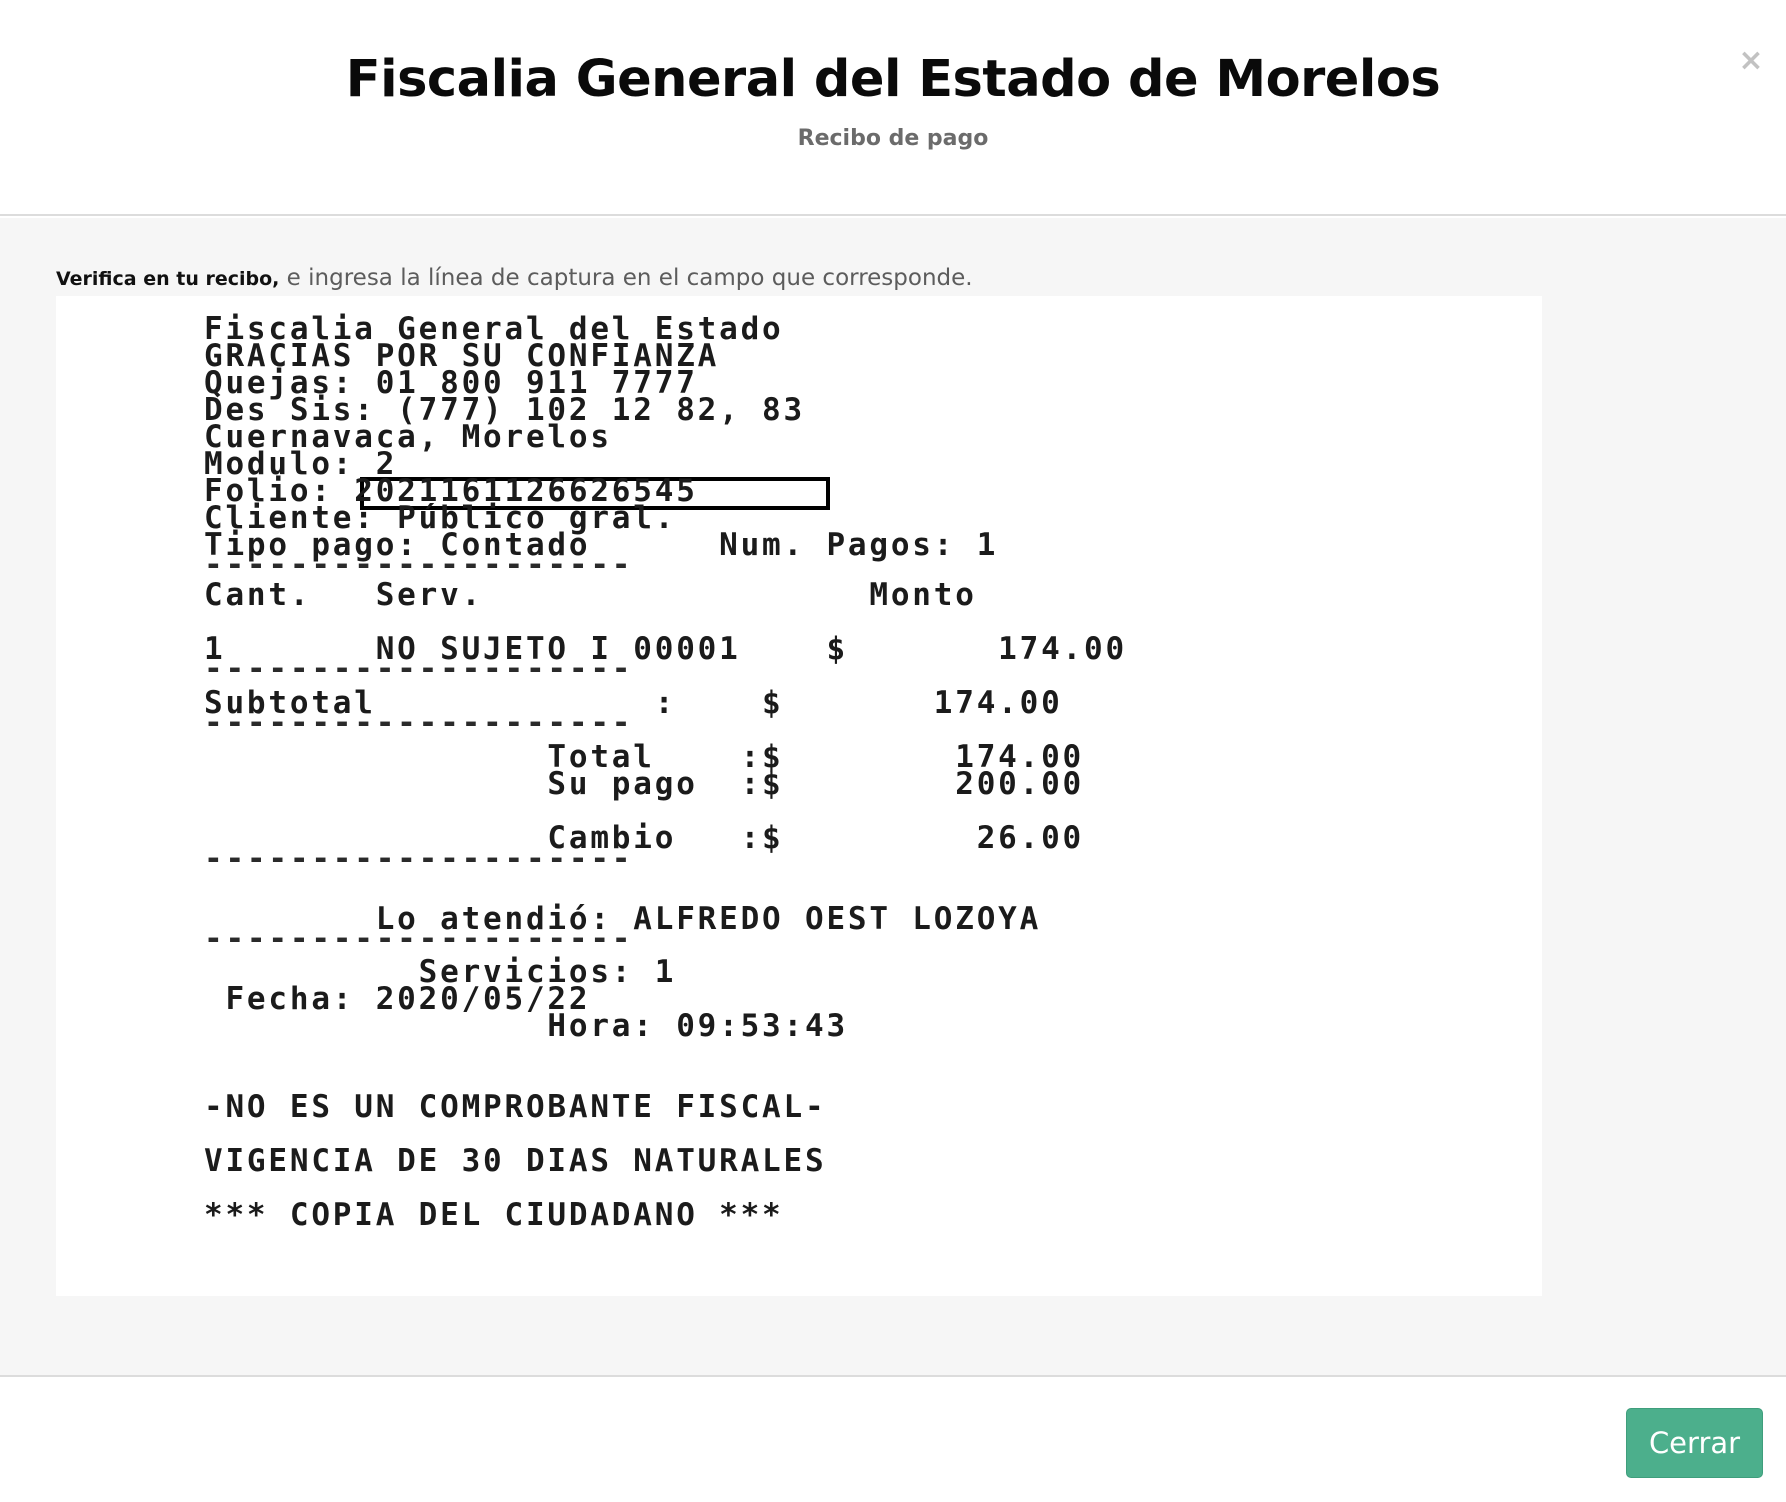  What do you see at coordinates (515, 1107) in the screenshot?
I see `receipt-line: -NO ES UN COMPROBANTE FISCAL-` at bounding box center [515, 1107].